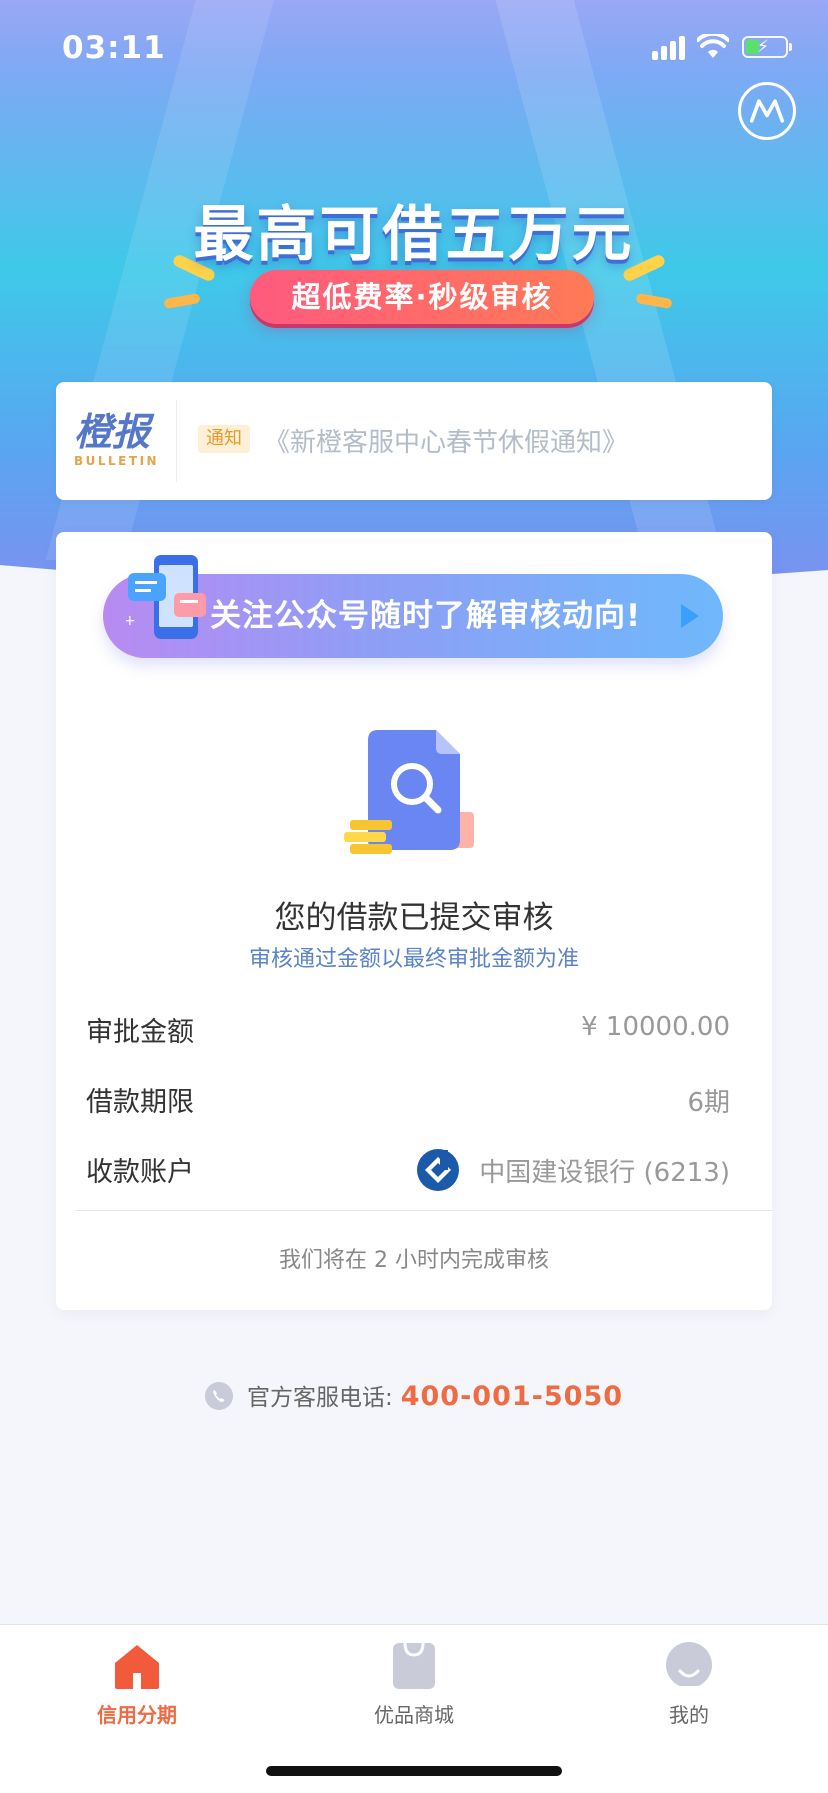  What do you see at coordinates (767, 47) in the screenshot?
I see `battery-icon: ⚡` at bounding box center [767, 47].